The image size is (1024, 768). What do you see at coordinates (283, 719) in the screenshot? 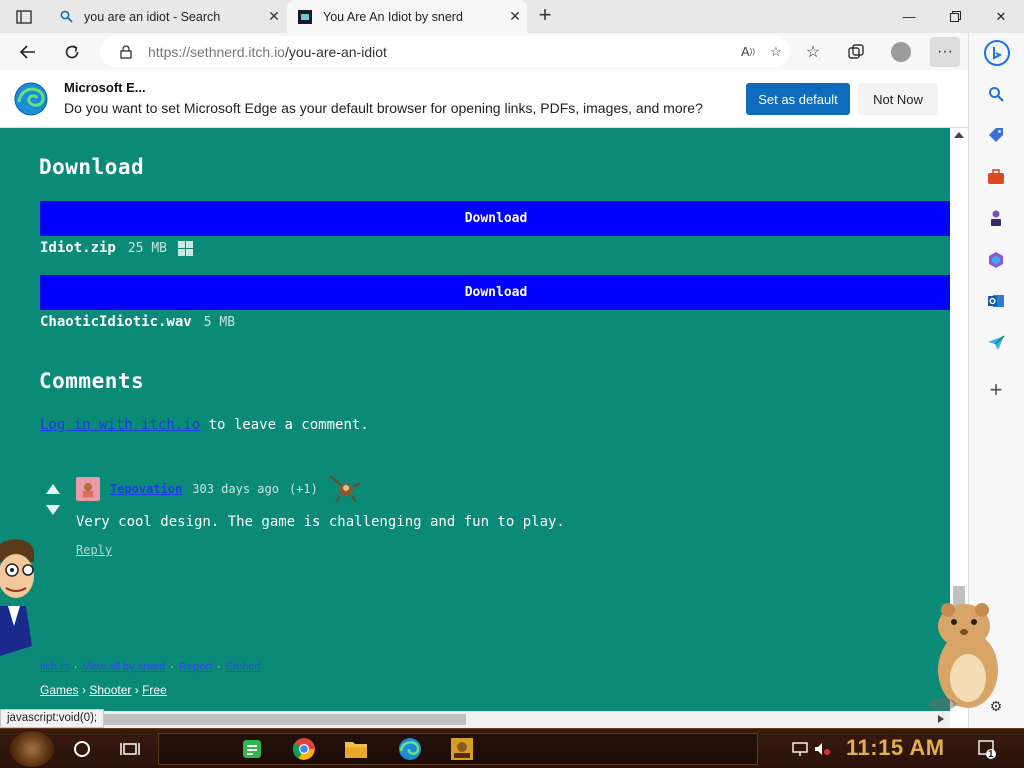
I see `horizontal-scroll-thumb` at bounding box center [283, 719].